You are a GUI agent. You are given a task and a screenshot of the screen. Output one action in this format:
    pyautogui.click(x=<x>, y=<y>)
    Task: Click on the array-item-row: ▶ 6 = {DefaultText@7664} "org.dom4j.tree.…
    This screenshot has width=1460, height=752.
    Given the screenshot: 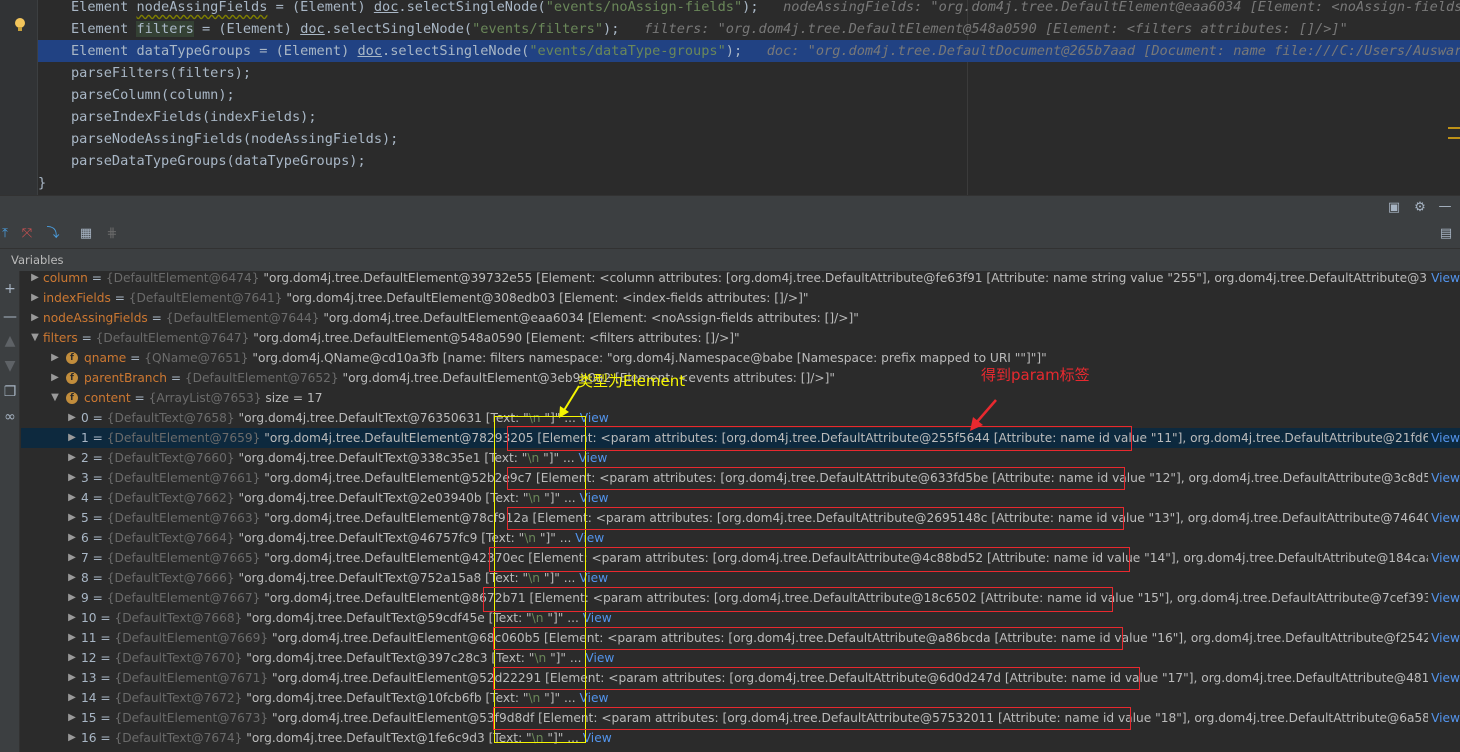 What is the action you would take?
    pyautogui.click(x=740, y=538)
    